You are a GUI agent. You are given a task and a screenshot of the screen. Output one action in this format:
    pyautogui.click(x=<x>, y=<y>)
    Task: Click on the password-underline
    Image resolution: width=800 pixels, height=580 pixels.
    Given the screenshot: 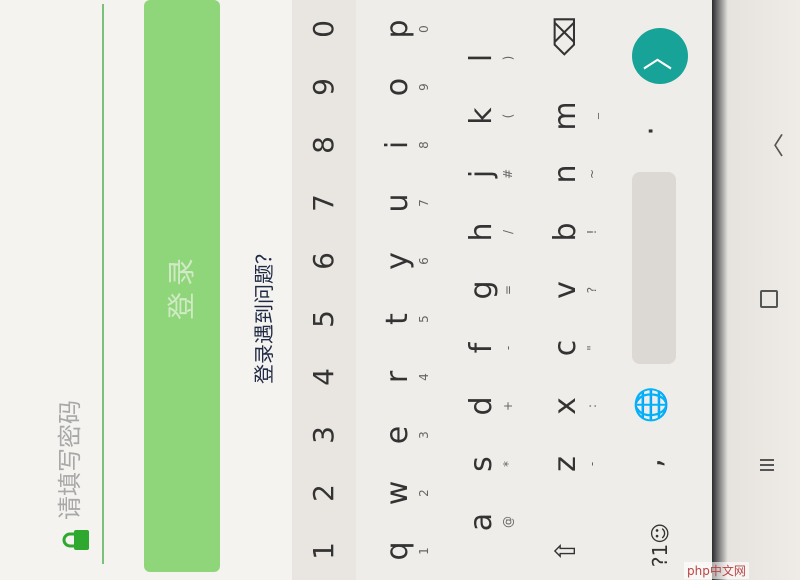 What is the action you would take?
    pyautogui.click(x=103, y=284)
    